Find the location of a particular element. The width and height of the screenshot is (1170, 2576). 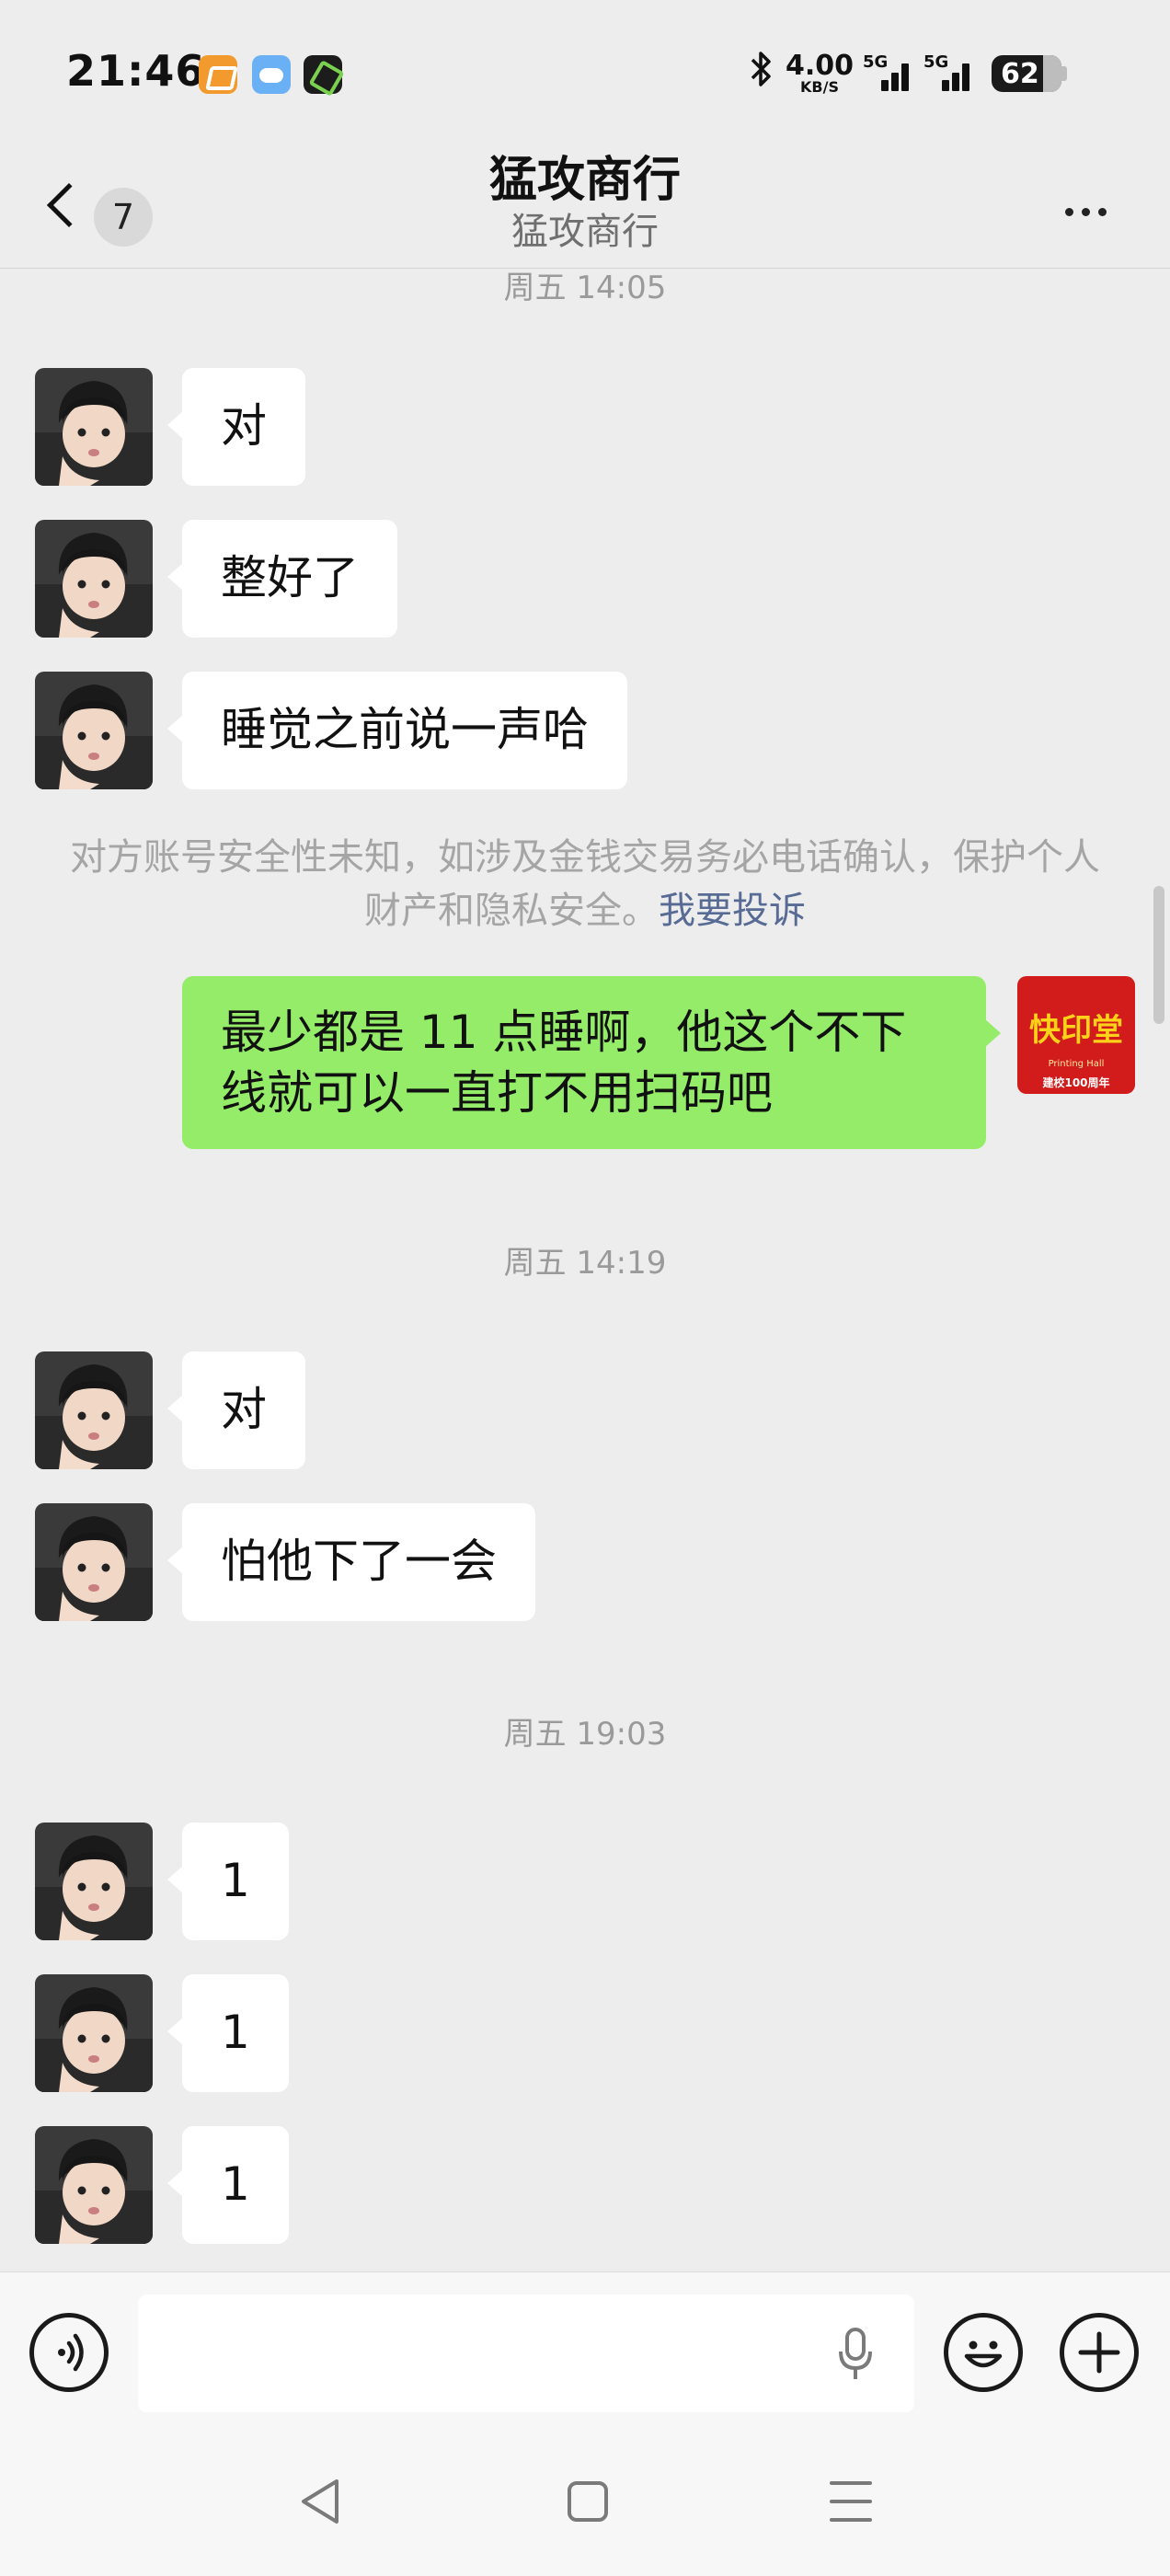

battery-nub is located at coordinates (1064, 73).